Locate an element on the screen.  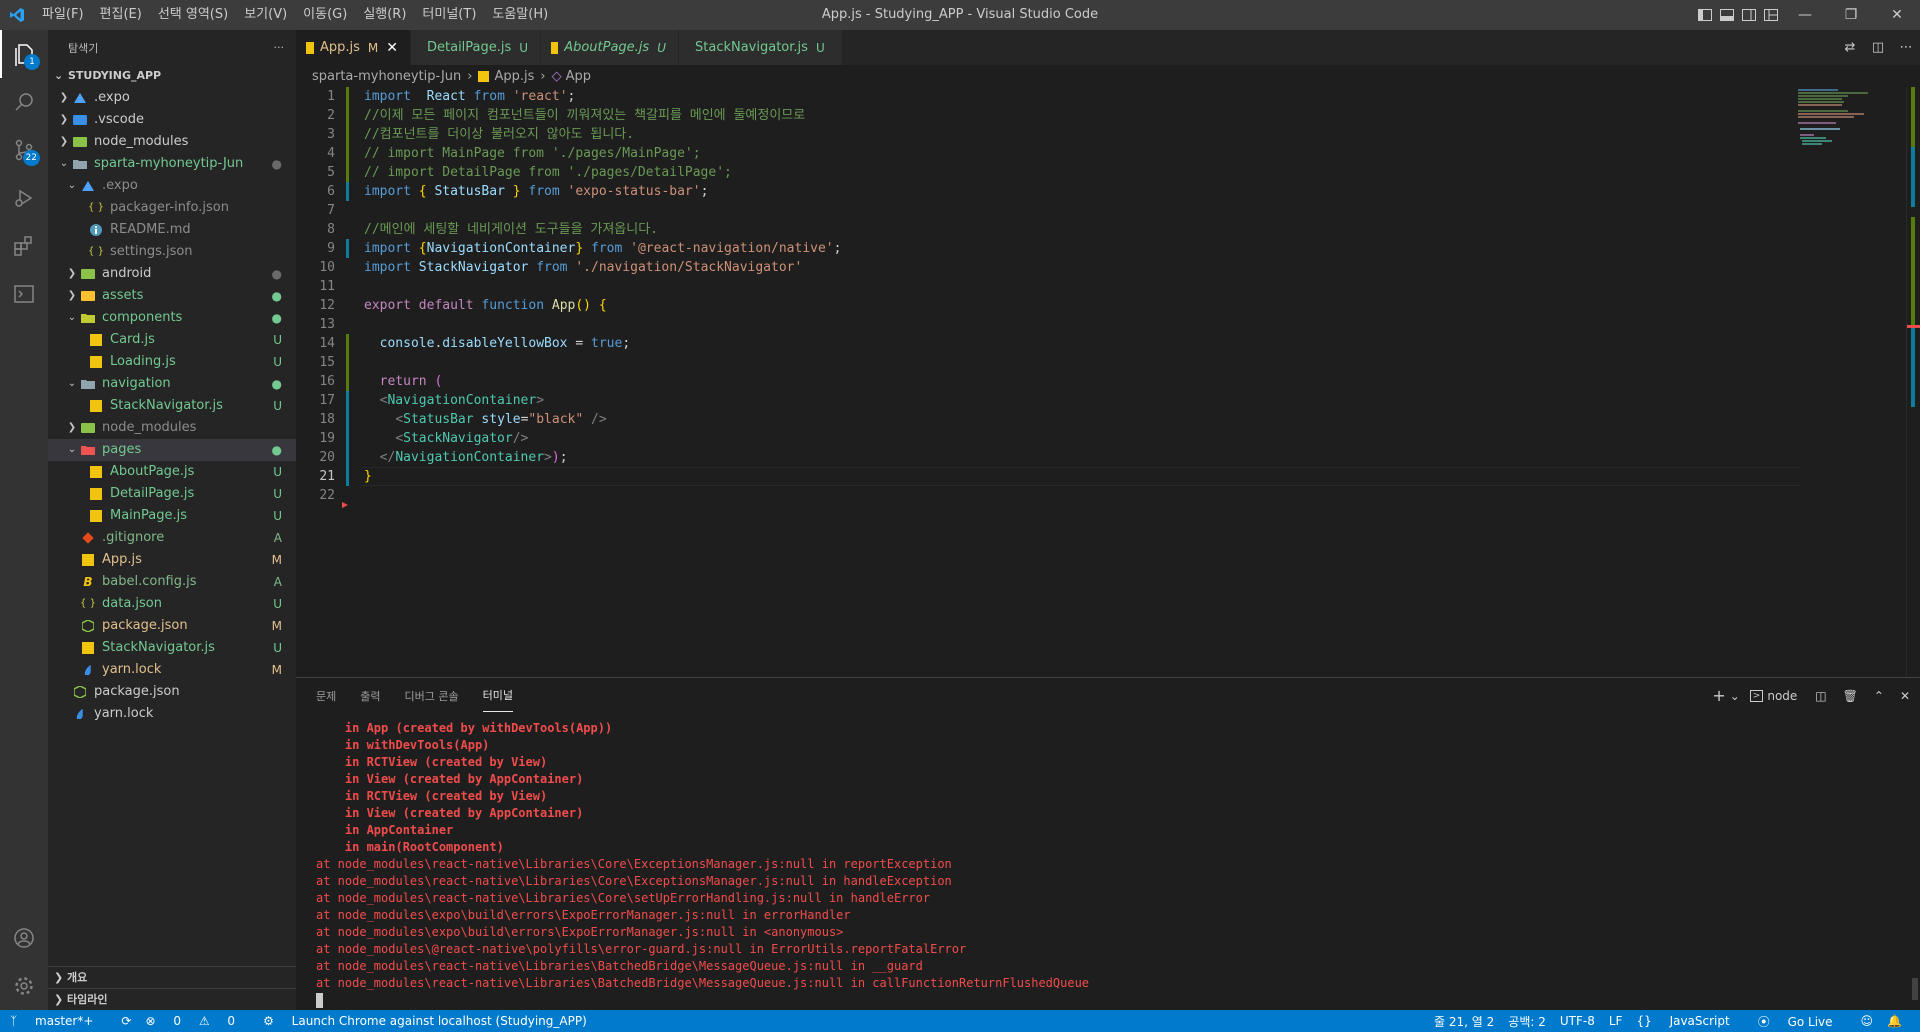
menu-selection: 선택 영역(S) is located at coordinates (193, 15).